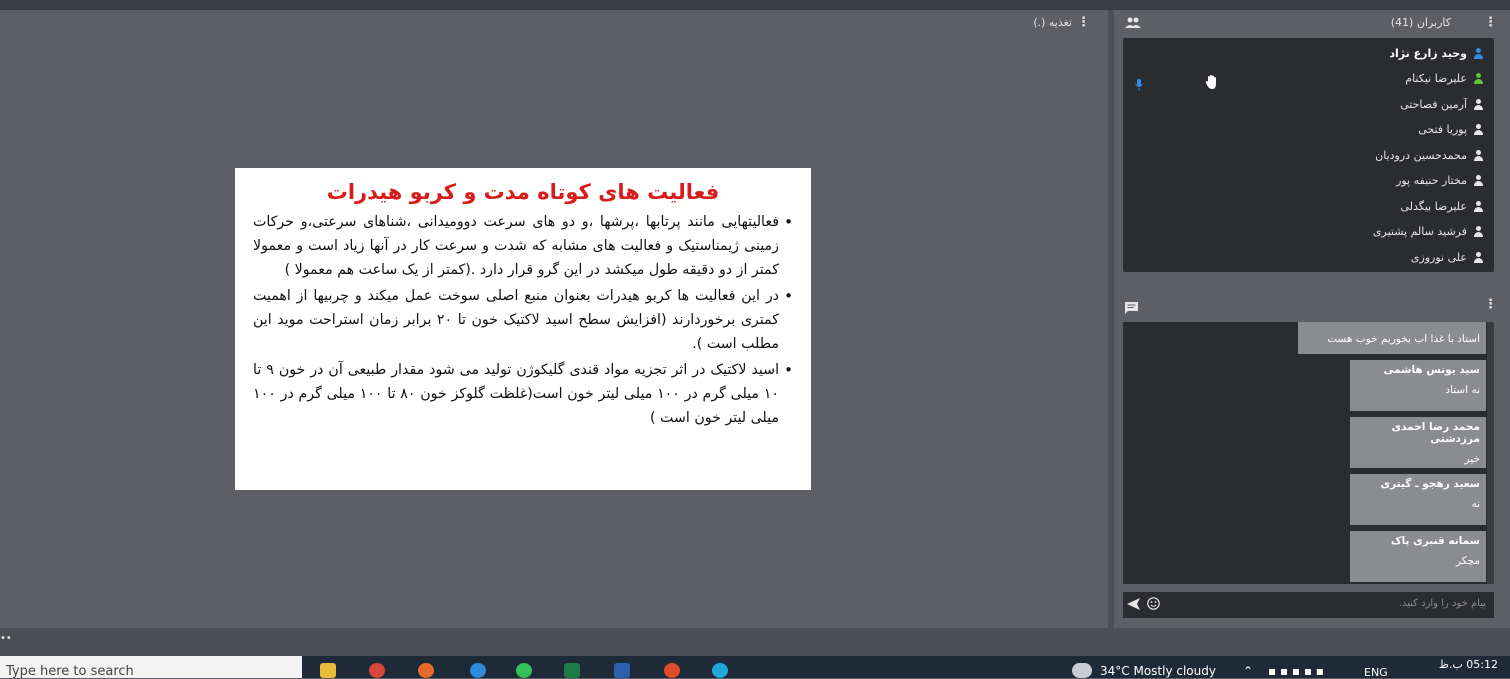  I want to click on panel-divider, so click(1111, 319).